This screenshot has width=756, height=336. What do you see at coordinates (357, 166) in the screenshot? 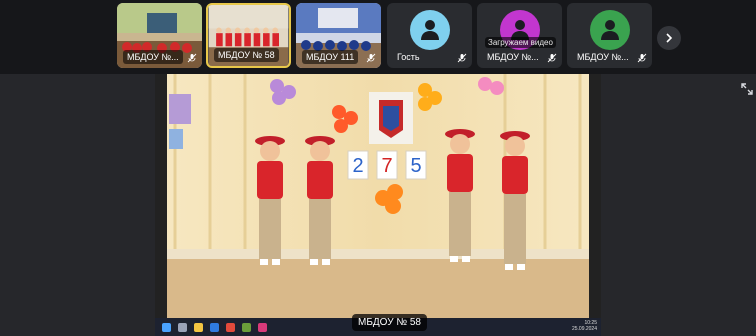
I see `banner-digit: 2` at bounding box center [357, 166].